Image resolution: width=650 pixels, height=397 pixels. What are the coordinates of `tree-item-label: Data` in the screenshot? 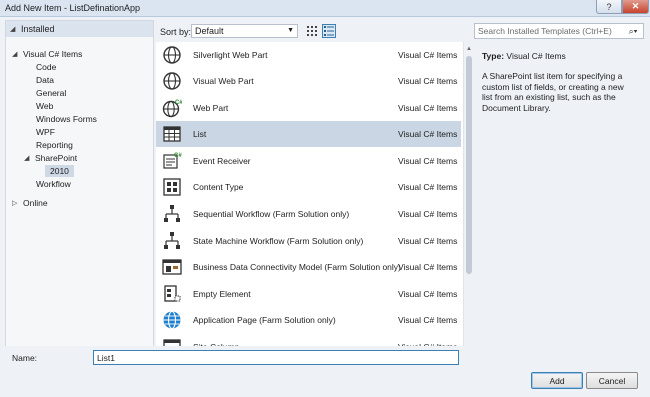 It's located at (45, 80).